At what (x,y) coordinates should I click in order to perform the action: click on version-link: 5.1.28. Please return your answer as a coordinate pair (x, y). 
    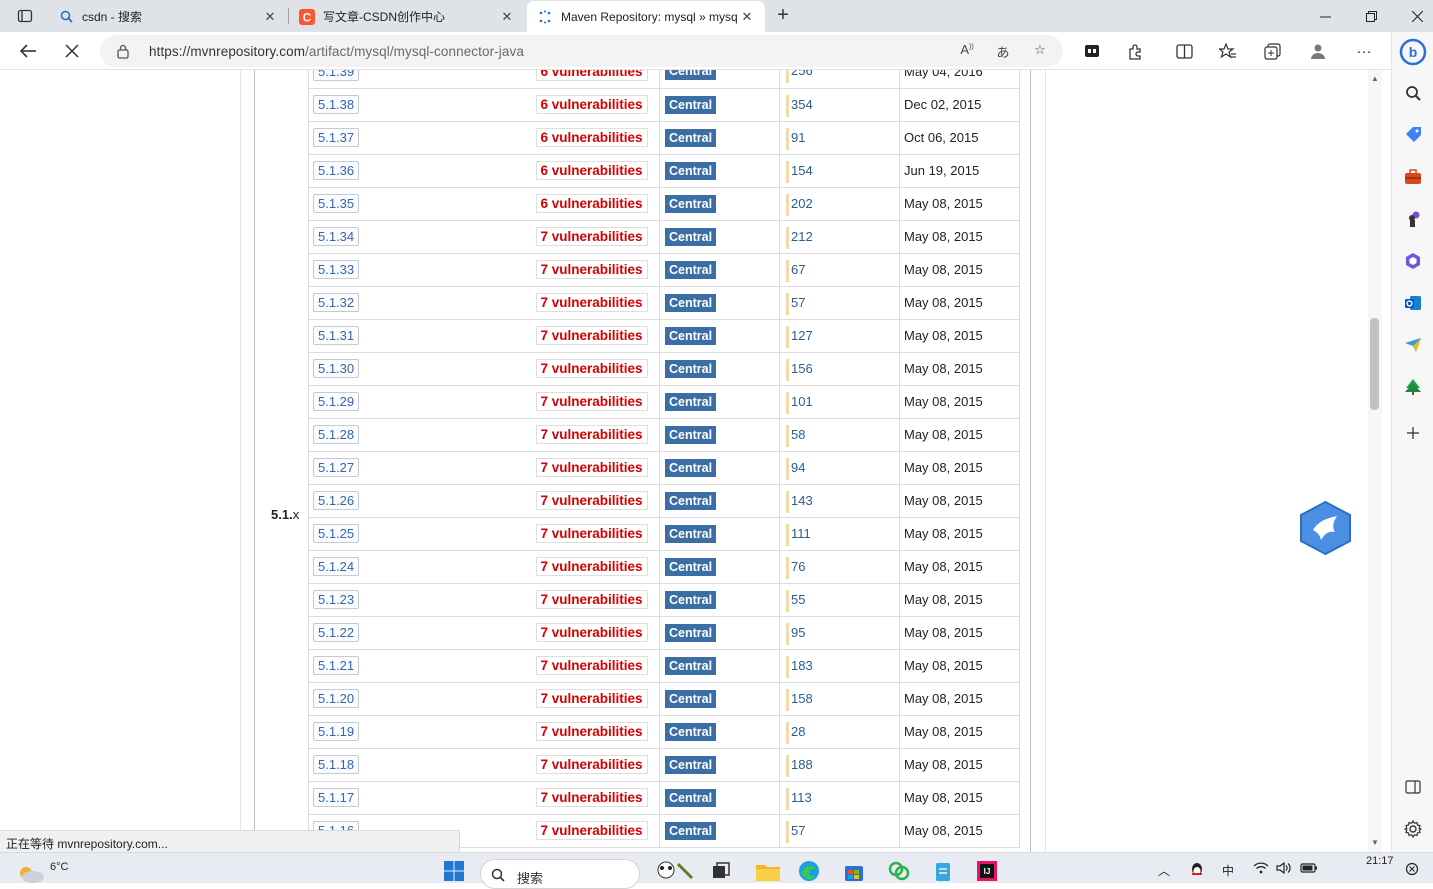
    Looking at the image, I should click on (336, 434).